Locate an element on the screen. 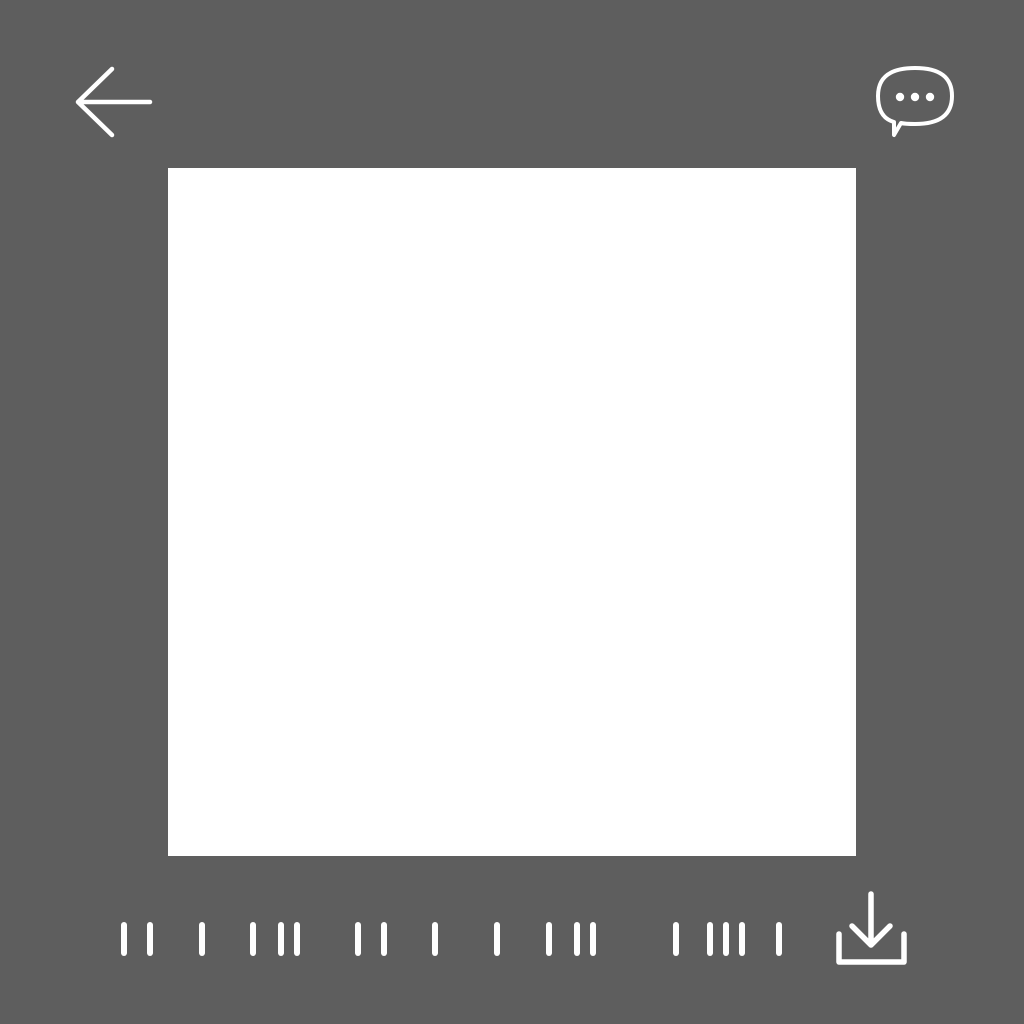 The height and width of the screenshot is (1024, 1024). arrow-left-icon is located at coordinates (114, 102).